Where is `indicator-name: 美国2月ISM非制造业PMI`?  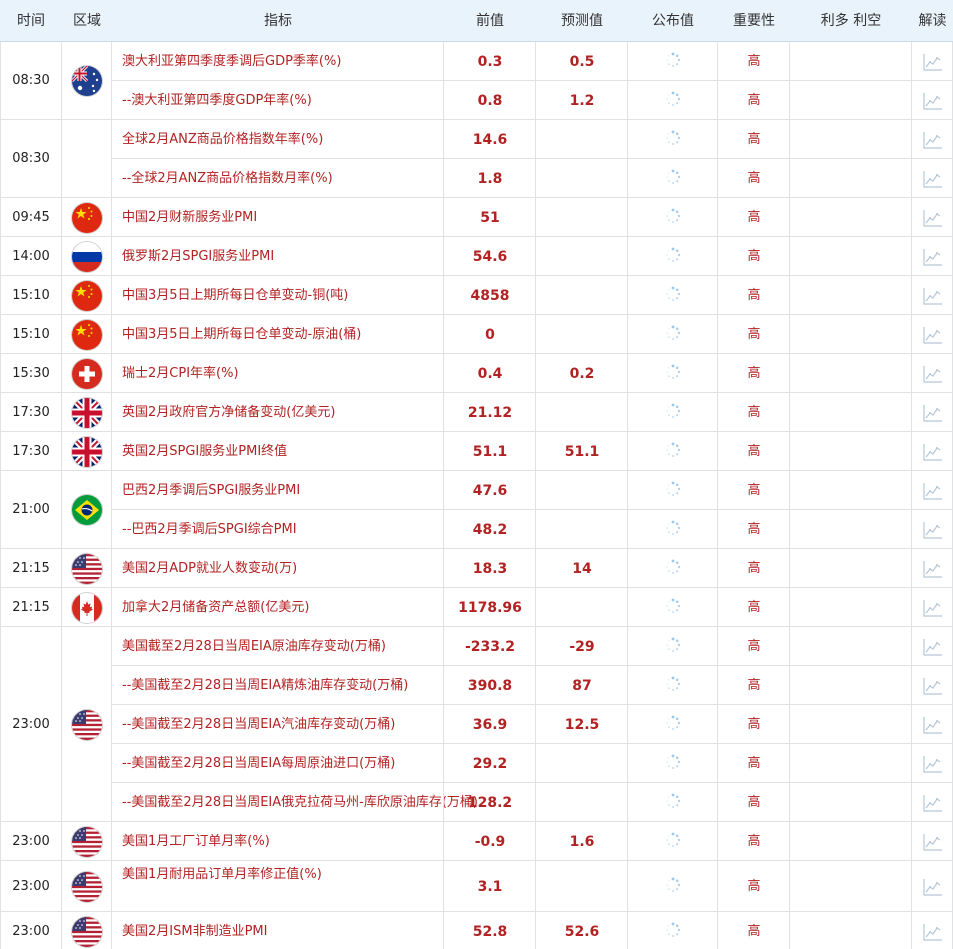 indicator-name: 美国2月ISM非制造业PMI is located at coordinates (281, 932).